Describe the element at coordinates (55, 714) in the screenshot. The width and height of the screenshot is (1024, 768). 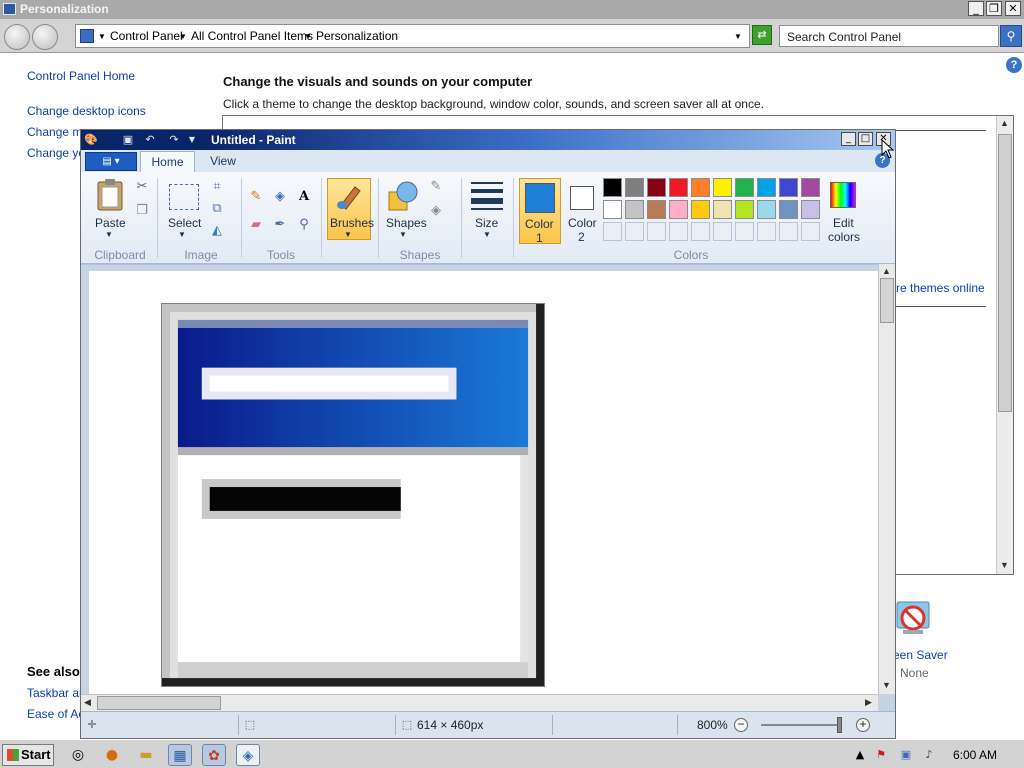
I see `ease-of-access-link: Ease of Ac` at that location.